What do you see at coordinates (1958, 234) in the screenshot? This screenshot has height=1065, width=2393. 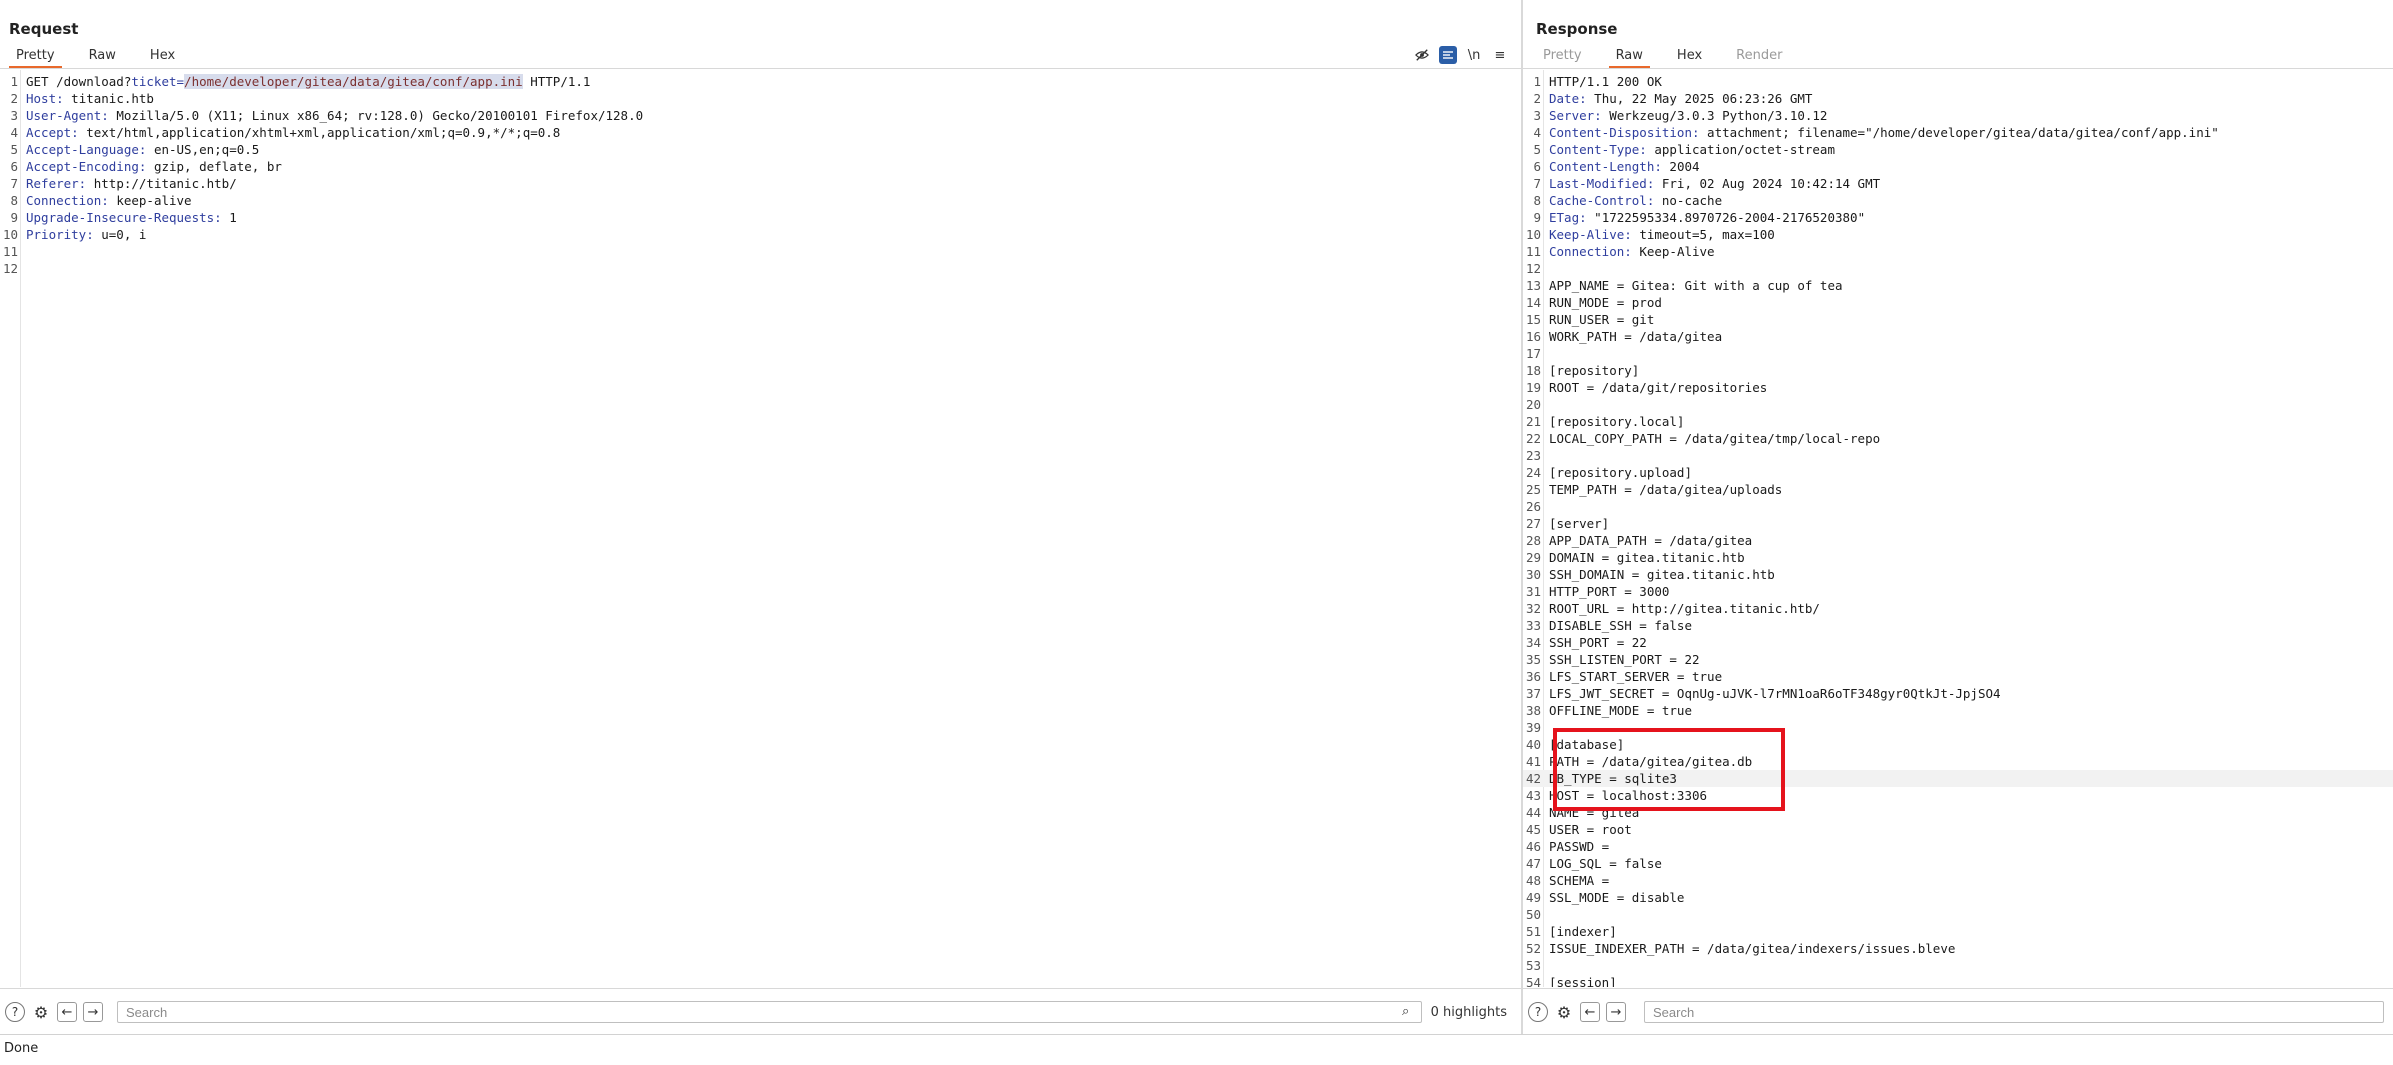 I see `code-line: 10 Keep-Alive: timeout=5, max=100` at bounding box center [1958, 234].